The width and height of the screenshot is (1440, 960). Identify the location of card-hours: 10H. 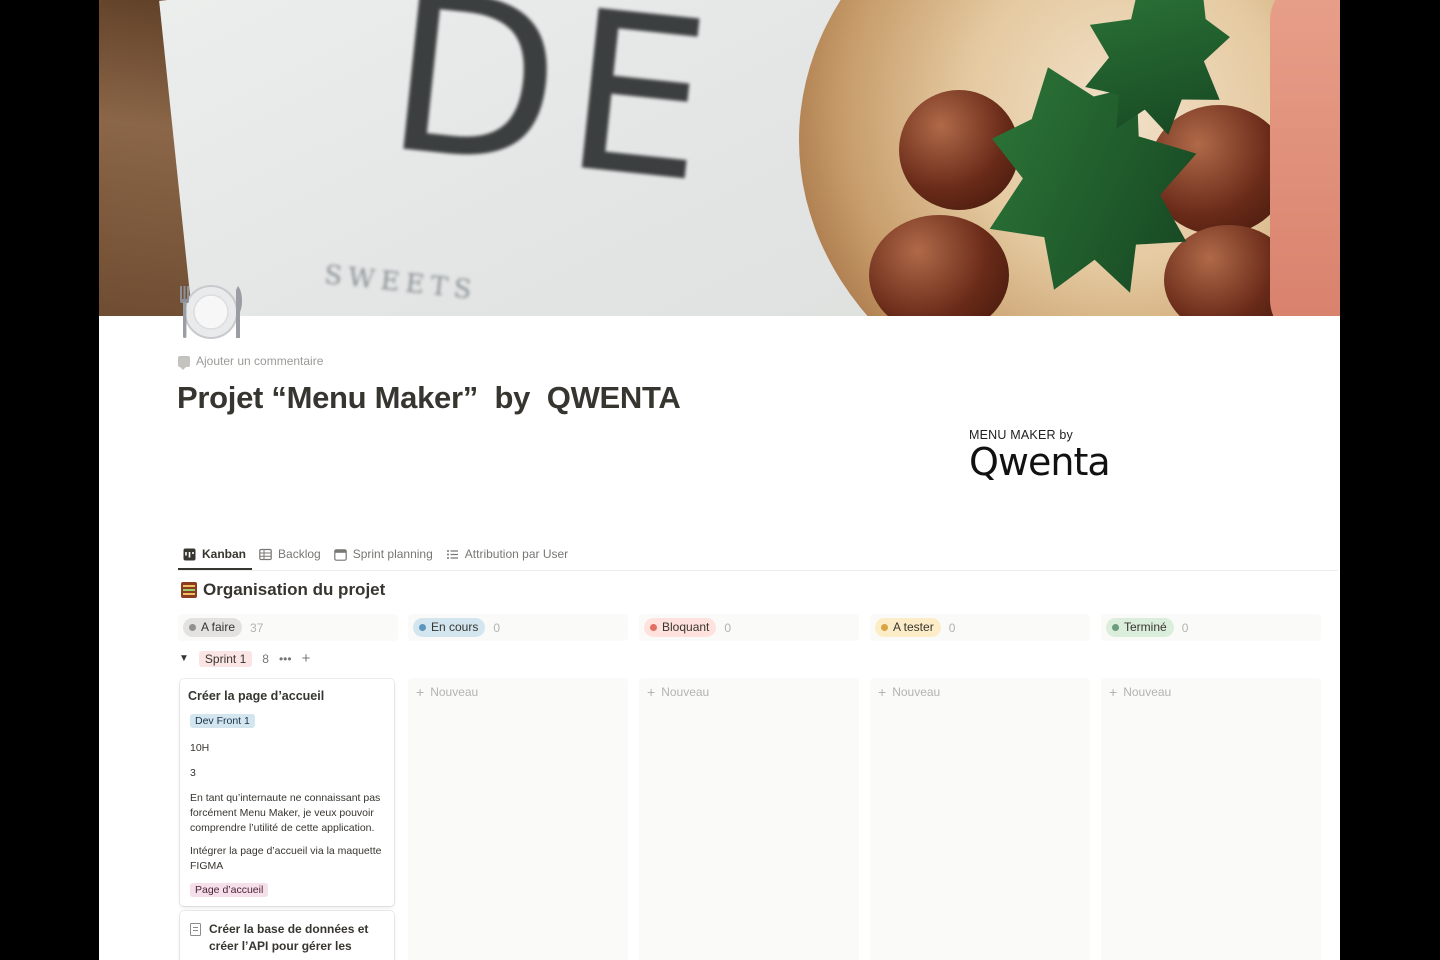
(200, 748).